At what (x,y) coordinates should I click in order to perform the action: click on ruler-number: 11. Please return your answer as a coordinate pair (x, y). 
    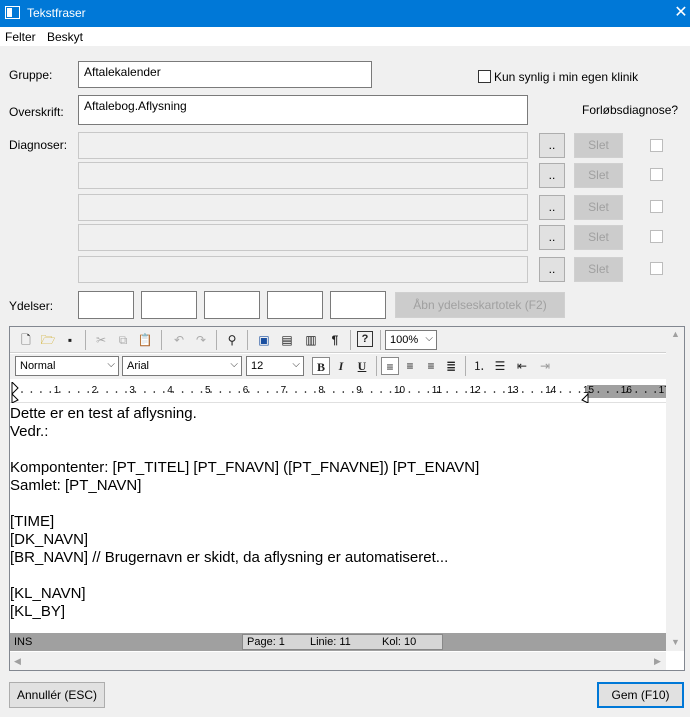
    Looking at the image, I should click on (437, 390).